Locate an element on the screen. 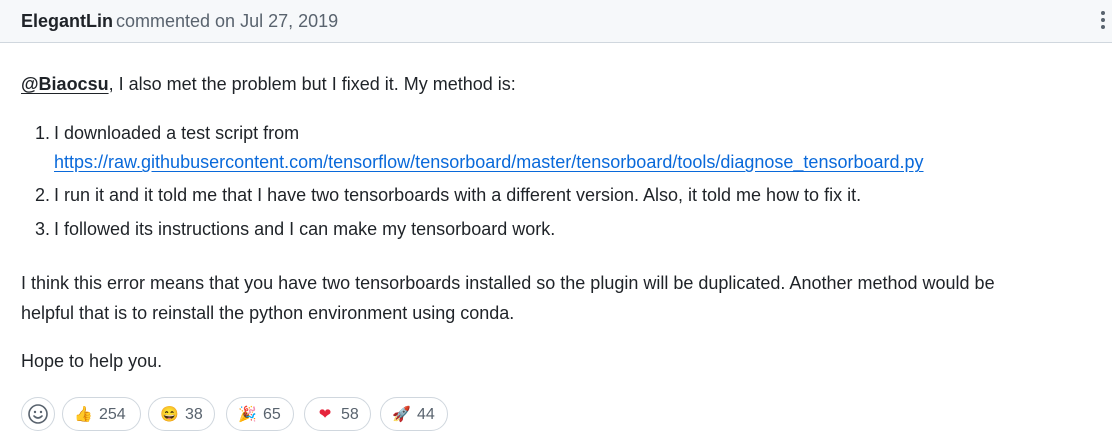 The width and height of the screenshot is (1112, 435). comment-author: ElegantLin is located at coordinates (67, 21).